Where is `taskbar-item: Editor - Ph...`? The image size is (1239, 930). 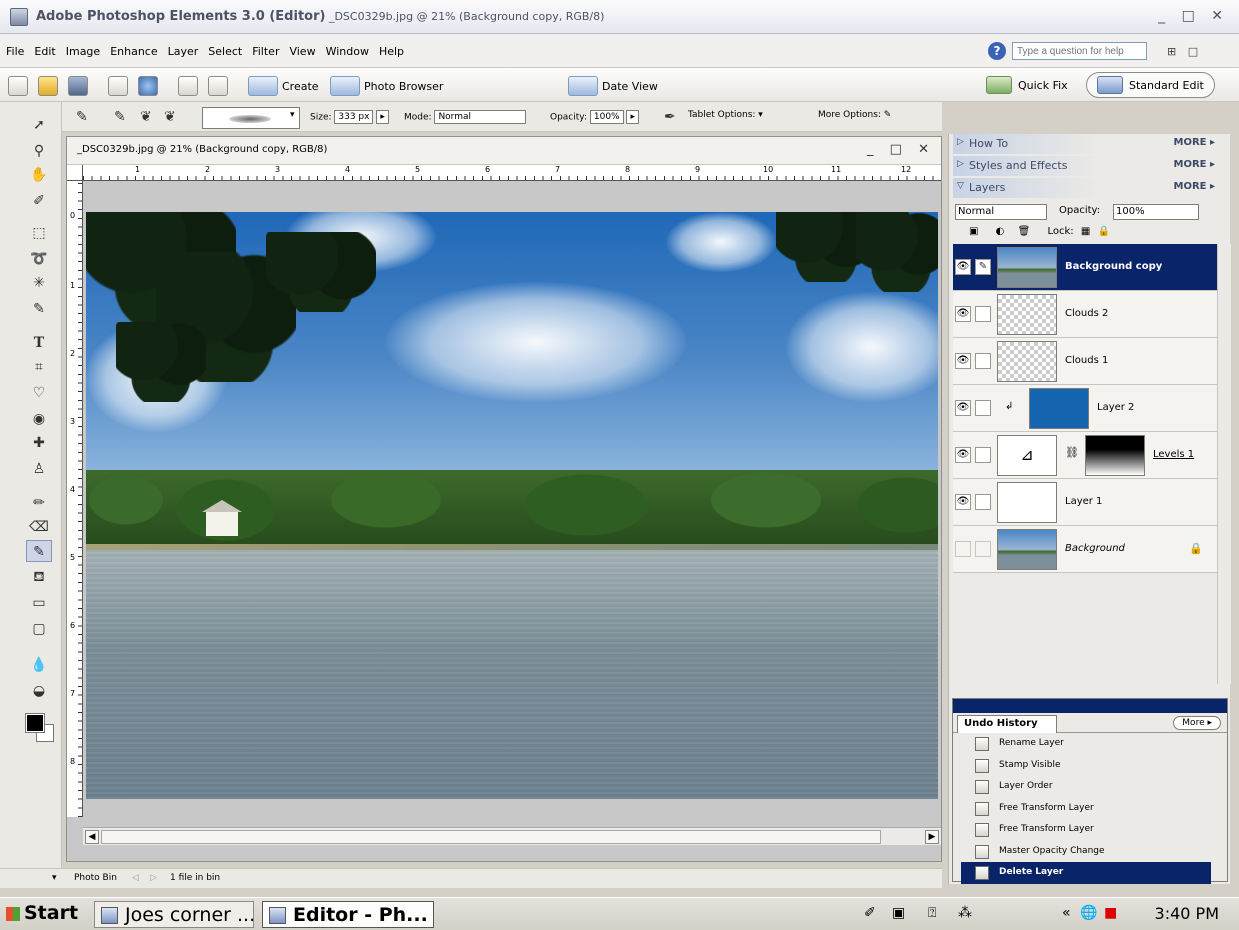 taskbar-item: Editor - Ph... is located at coordinates (348, 914).